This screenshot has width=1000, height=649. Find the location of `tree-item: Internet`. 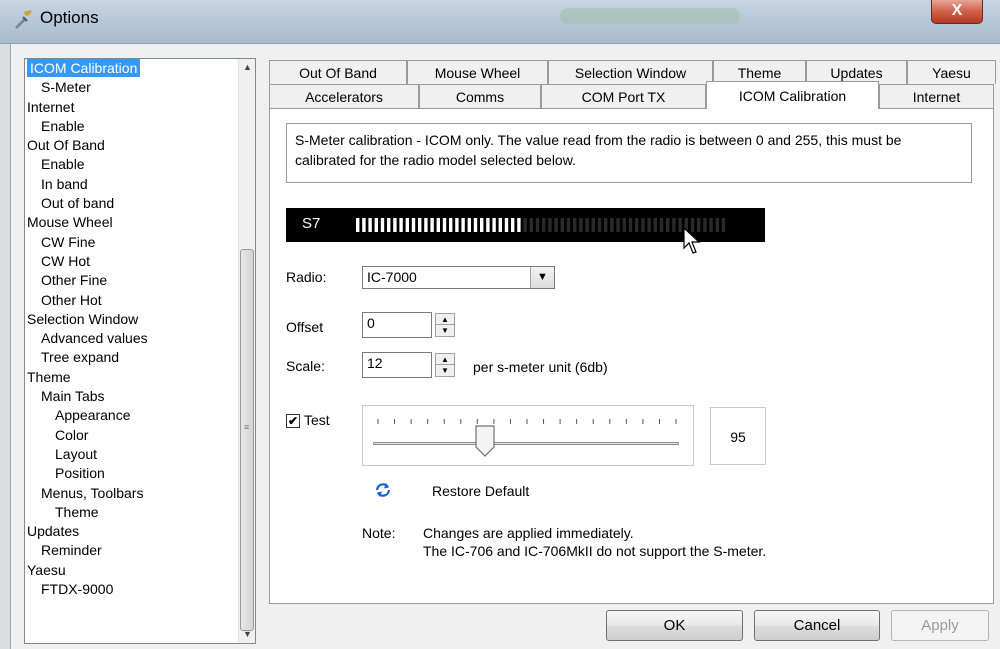

tree-item: Internet is located at coordinates (132, 107).